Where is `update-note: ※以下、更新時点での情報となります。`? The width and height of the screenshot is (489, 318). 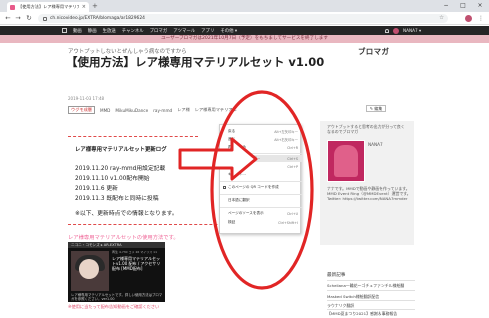 update-note: ※以下、更新時点での情報となります。 is located at coordinates (126, 214).